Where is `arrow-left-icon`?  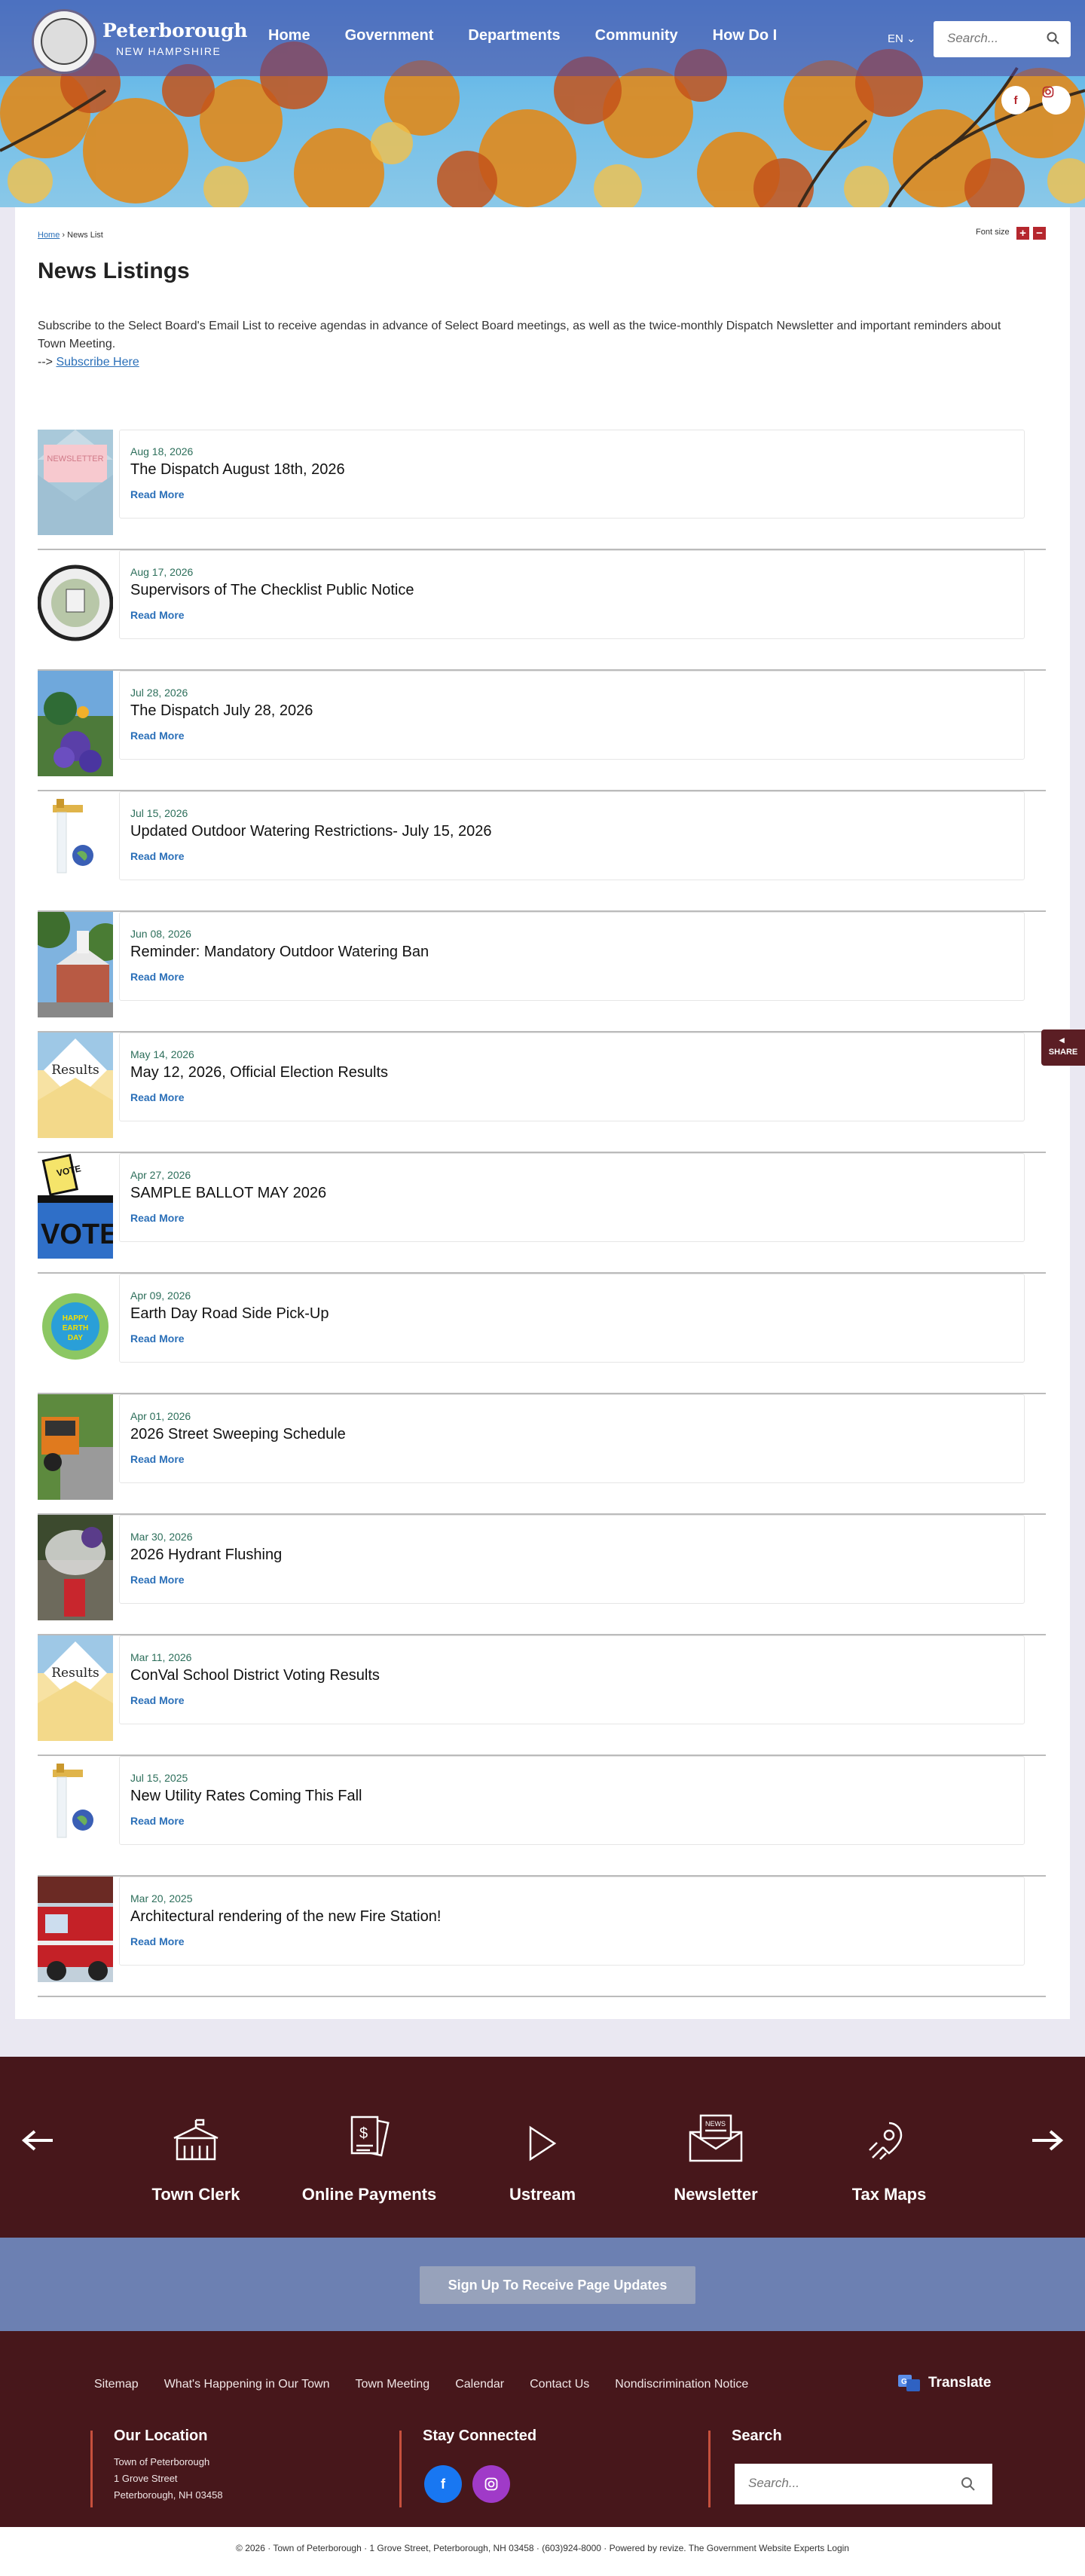 arrow-left-icon is located at coordinates (37, 2140).